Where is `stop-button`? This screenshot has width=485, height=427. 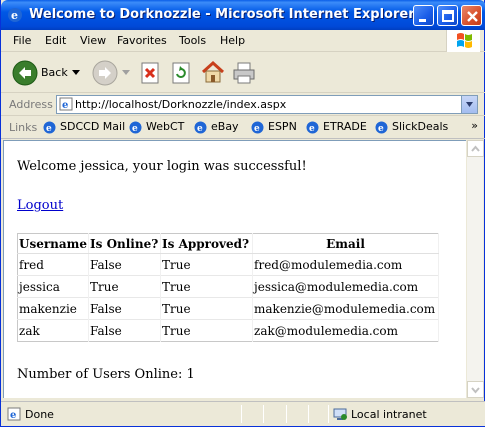 stop-button is located at coordinates (151, 75).